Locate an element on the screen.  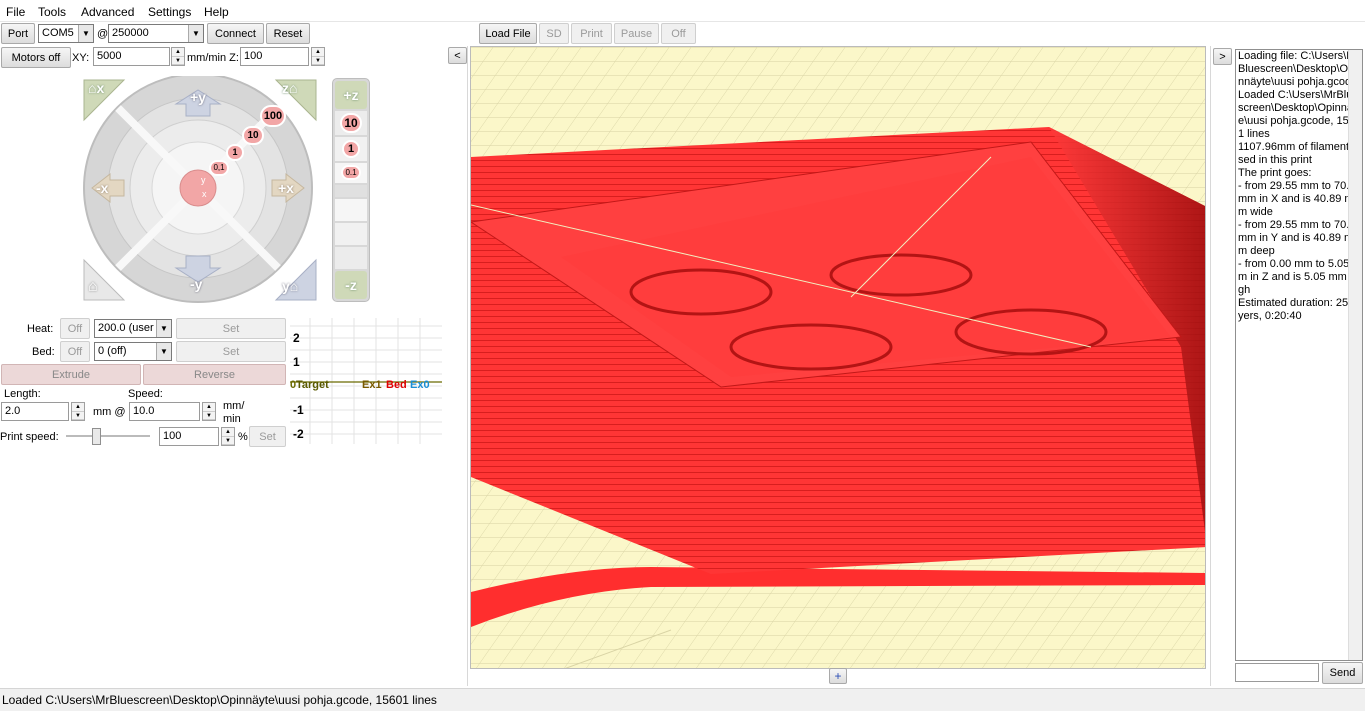
home-x-label: x is located at coordinates (100, 88).